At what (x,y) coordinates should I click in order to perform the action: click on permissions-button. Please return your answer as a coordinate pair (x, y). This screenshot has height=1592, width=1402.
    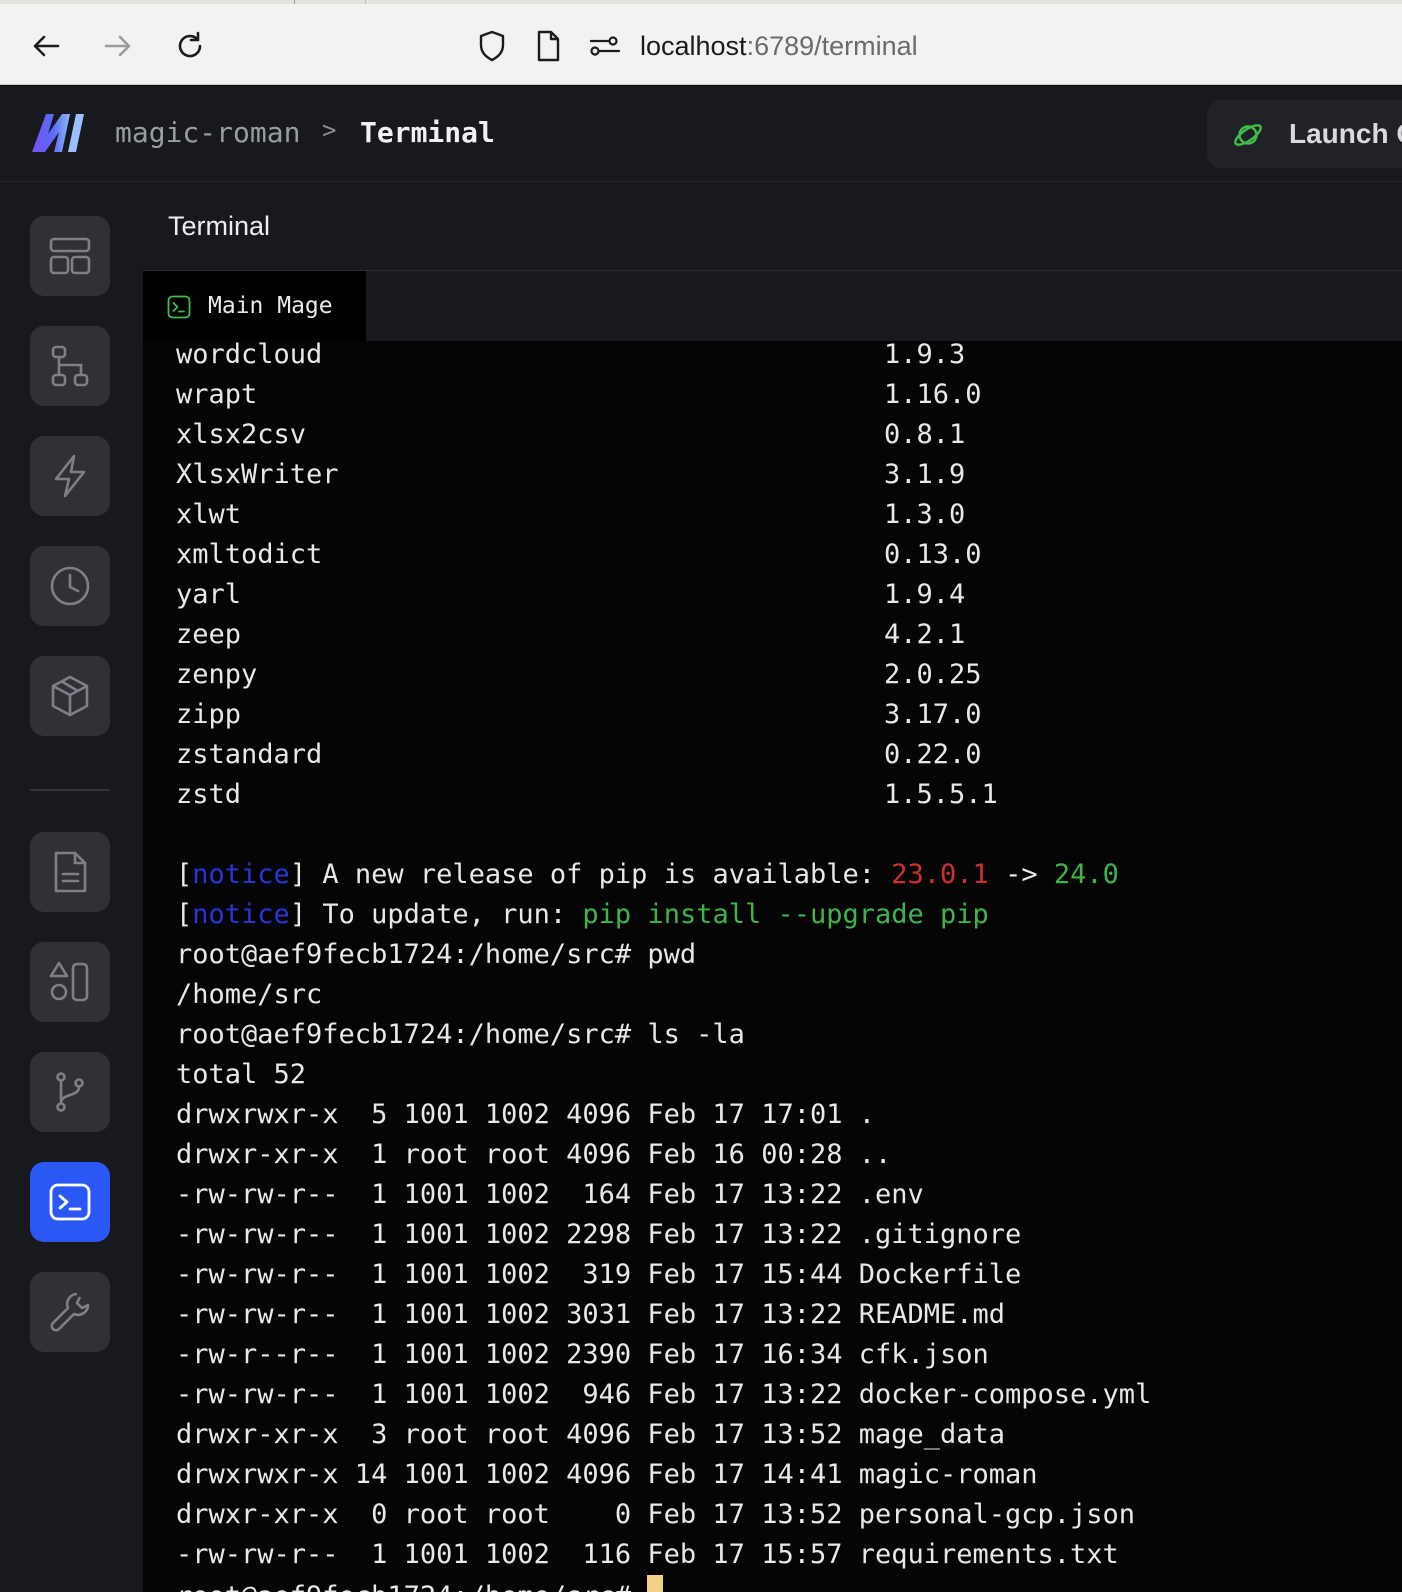
    Looking at the image, I should click on (605, 46).